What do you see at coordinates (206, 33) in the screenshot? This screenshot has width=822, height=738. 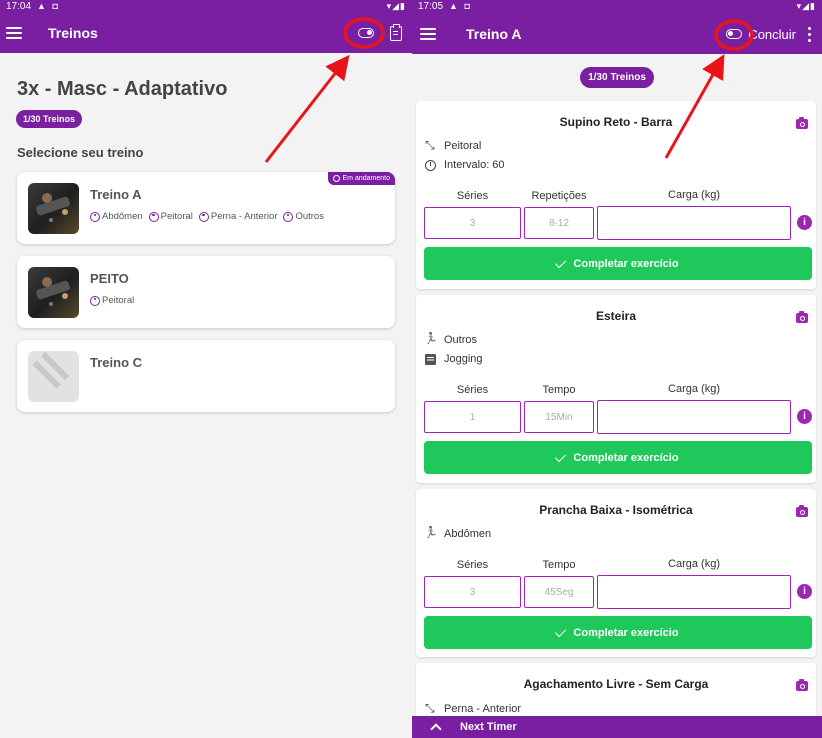 I see `app-bar: Treinos` at bounding box center [206, 33].